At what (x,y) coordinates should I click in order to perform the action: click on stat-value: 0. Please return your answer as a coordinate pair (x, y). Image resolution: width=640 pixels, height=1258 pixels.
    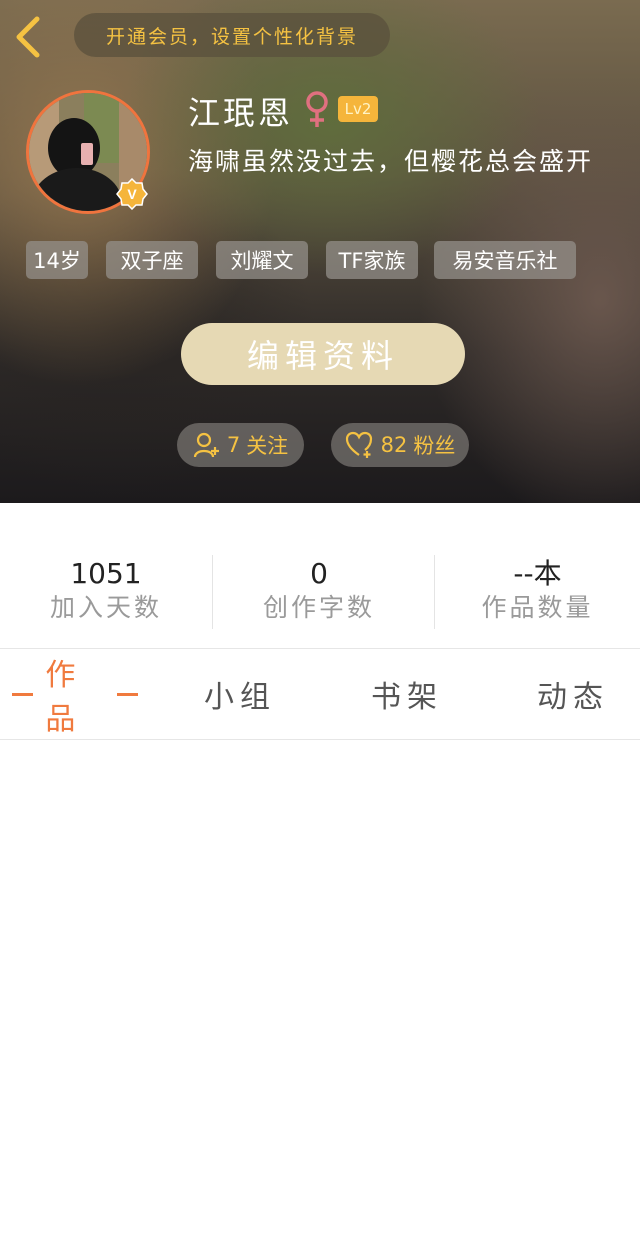
    Looking at the image, I should click on (319, 573).